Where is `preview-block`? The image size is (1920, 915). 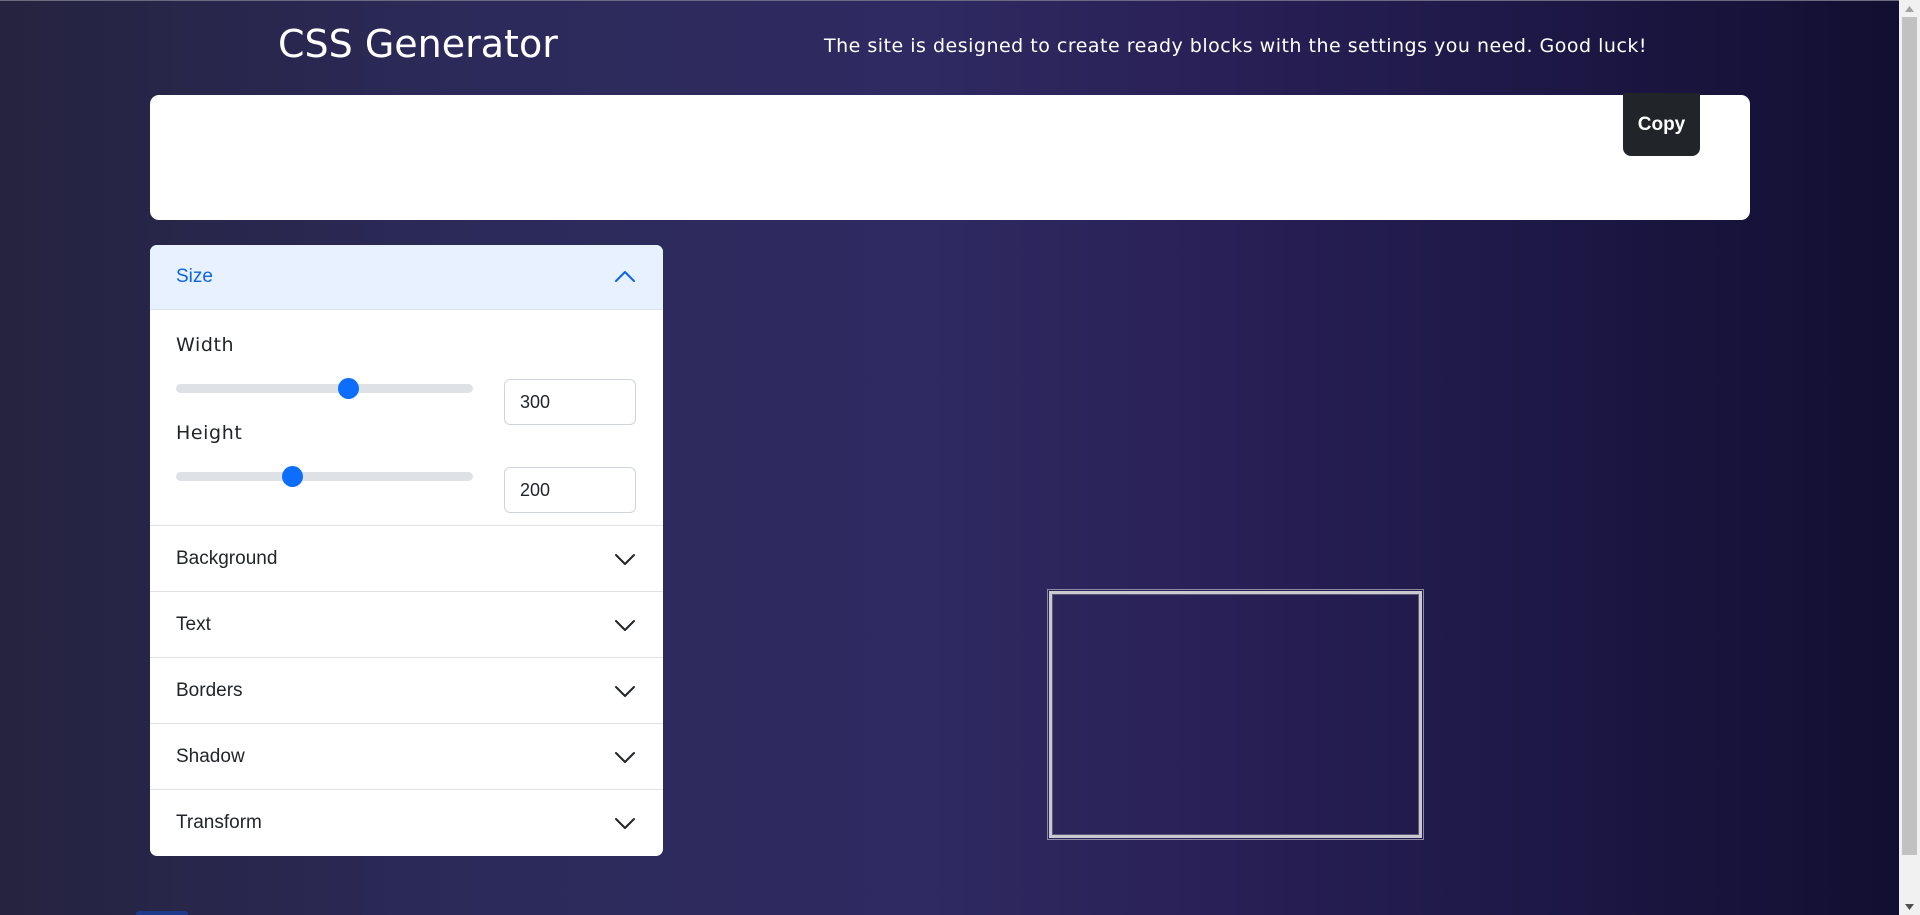
preview-block is located at coordinates (1235, 714).